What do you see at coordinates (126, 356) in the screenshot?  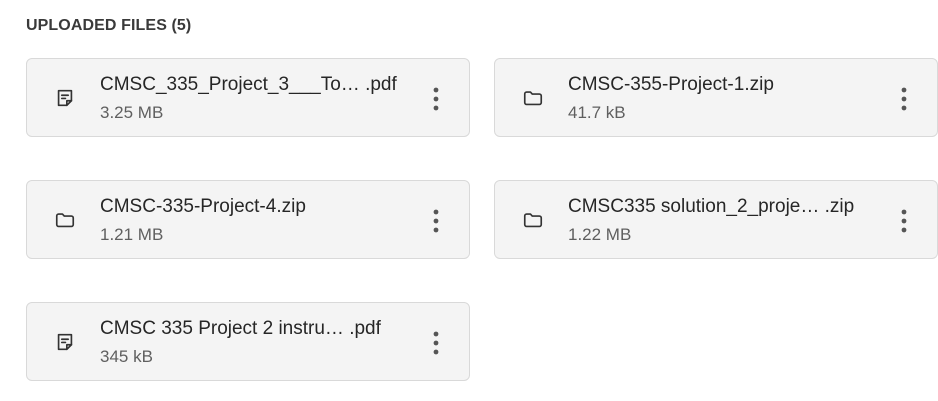 I see `file-size: 345 kB` at bounding box center [126, 356].